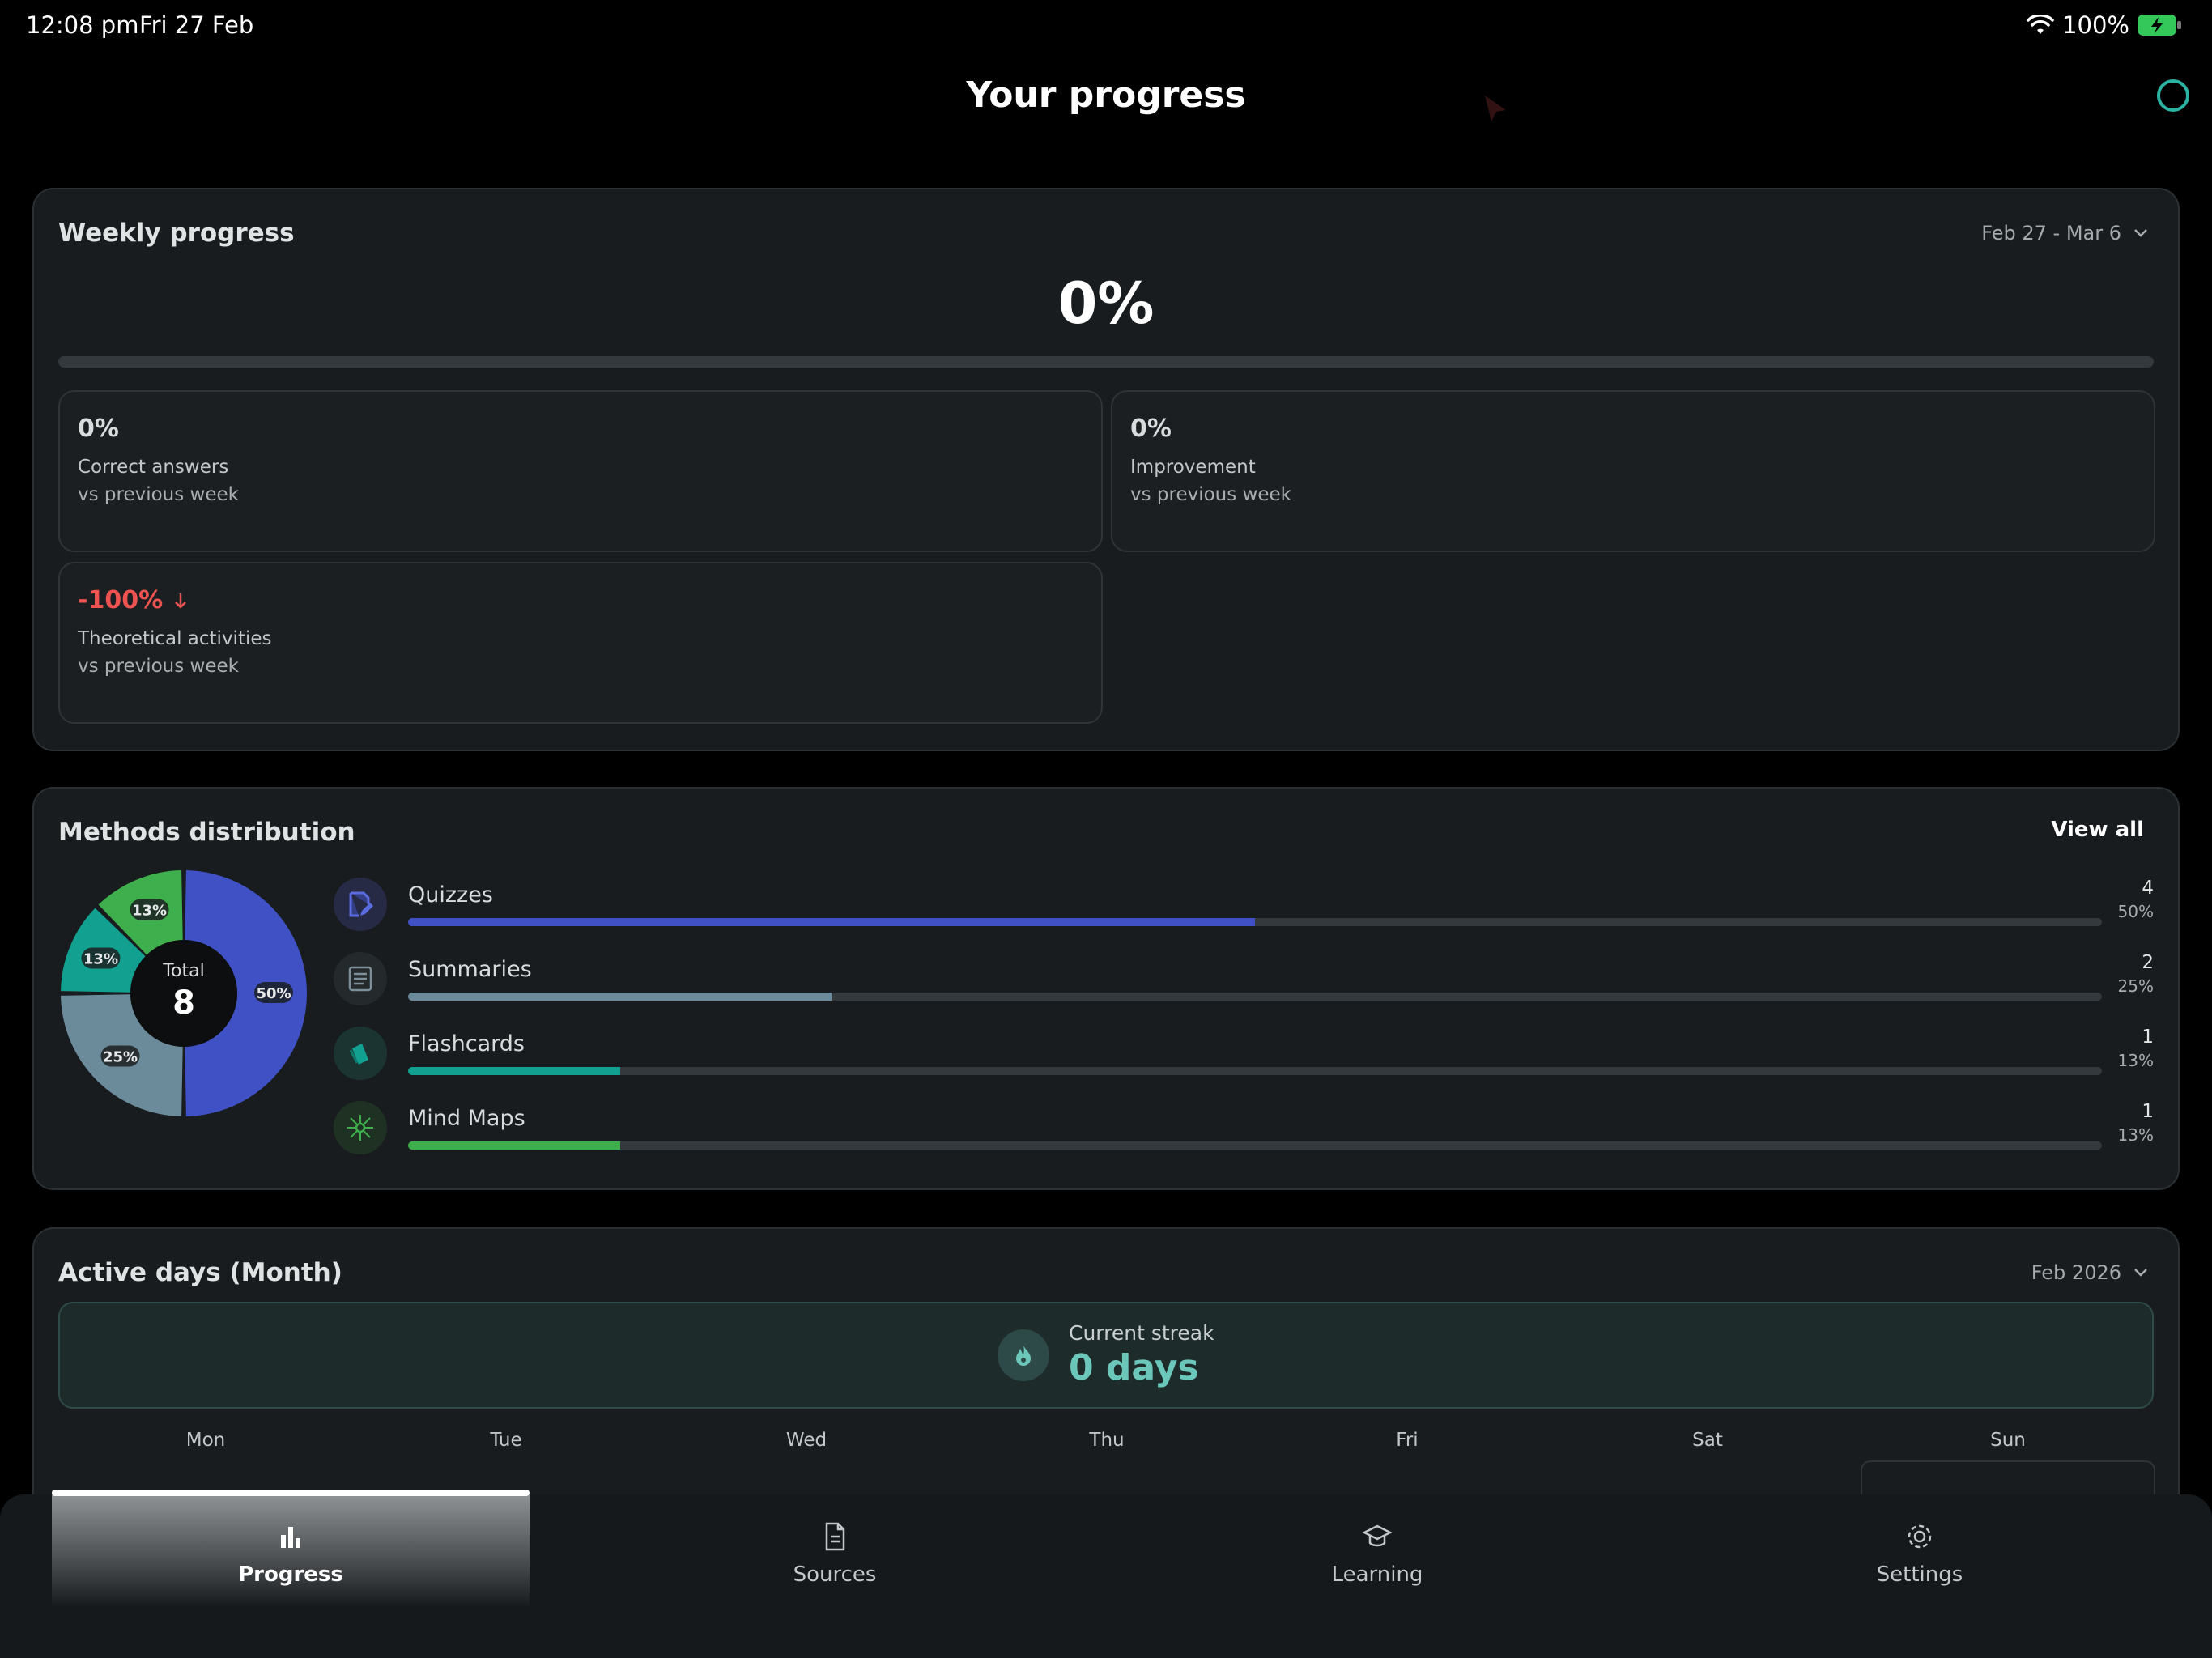 The width and height of the screenshot is (2212, 1658). I want to click on week-range-dropdown: Feb 27 - Mar 6, so click(2065, 233).